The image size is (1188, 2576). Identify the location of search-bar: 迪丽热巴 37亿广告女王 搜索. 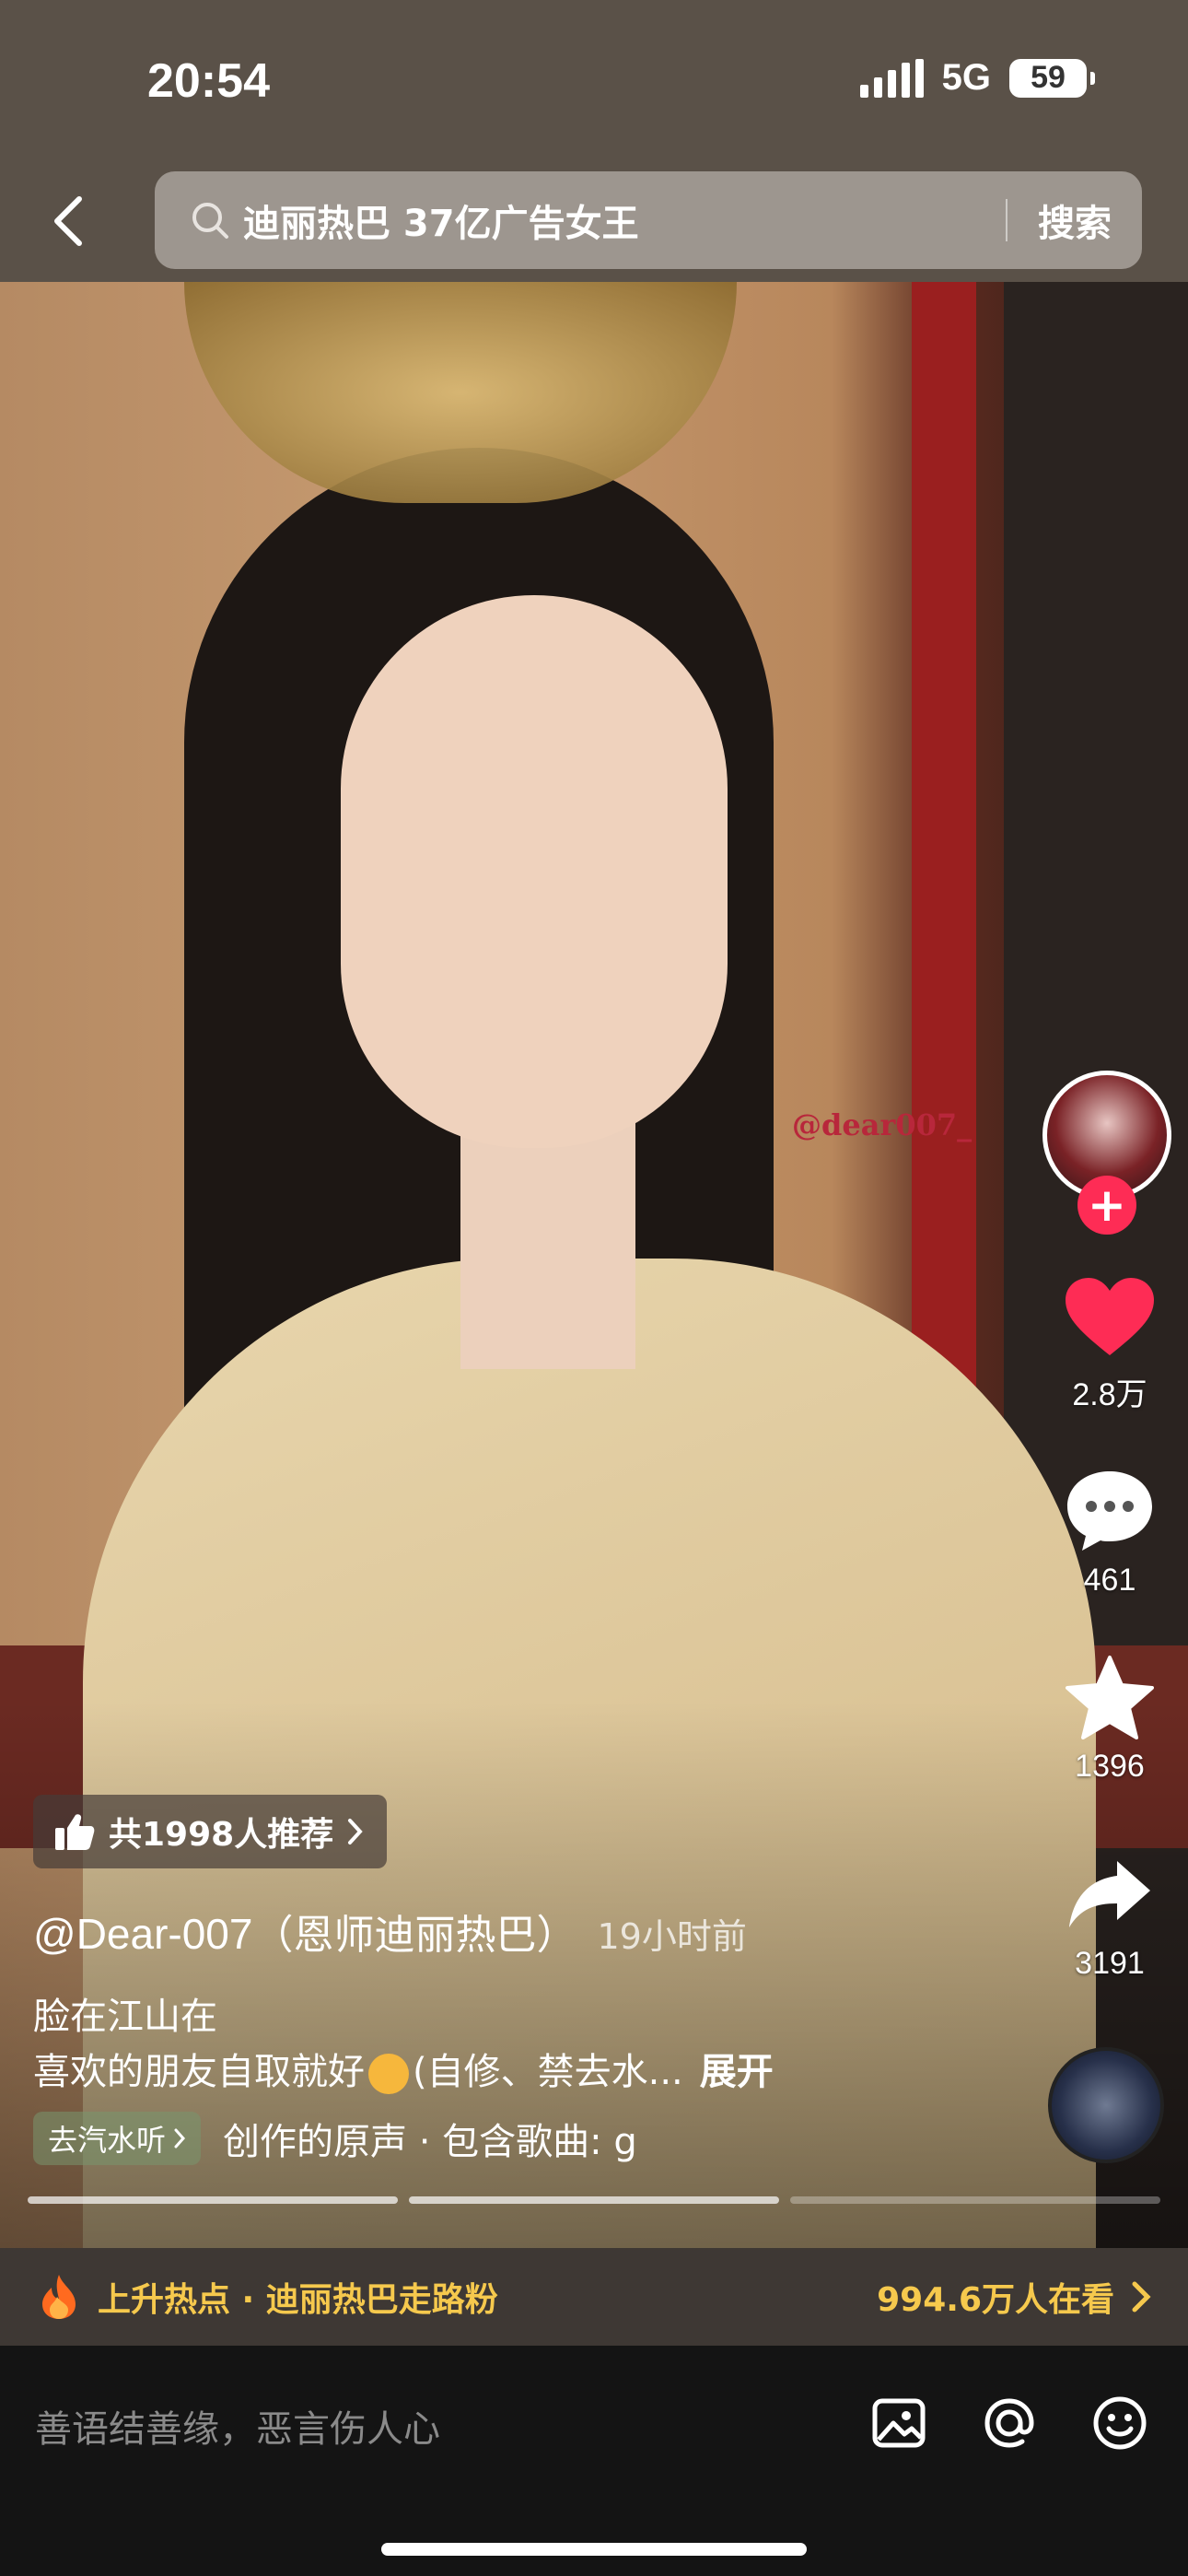
(648, 220).